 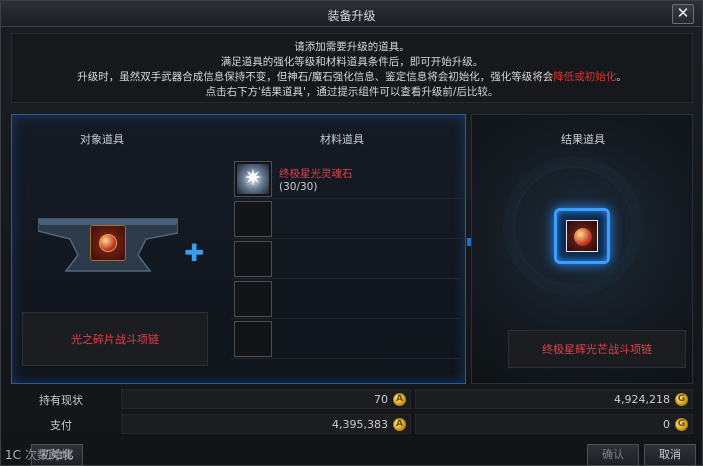 I want to click on soul-stone-icon: ✷, so click(x=253, y=179).